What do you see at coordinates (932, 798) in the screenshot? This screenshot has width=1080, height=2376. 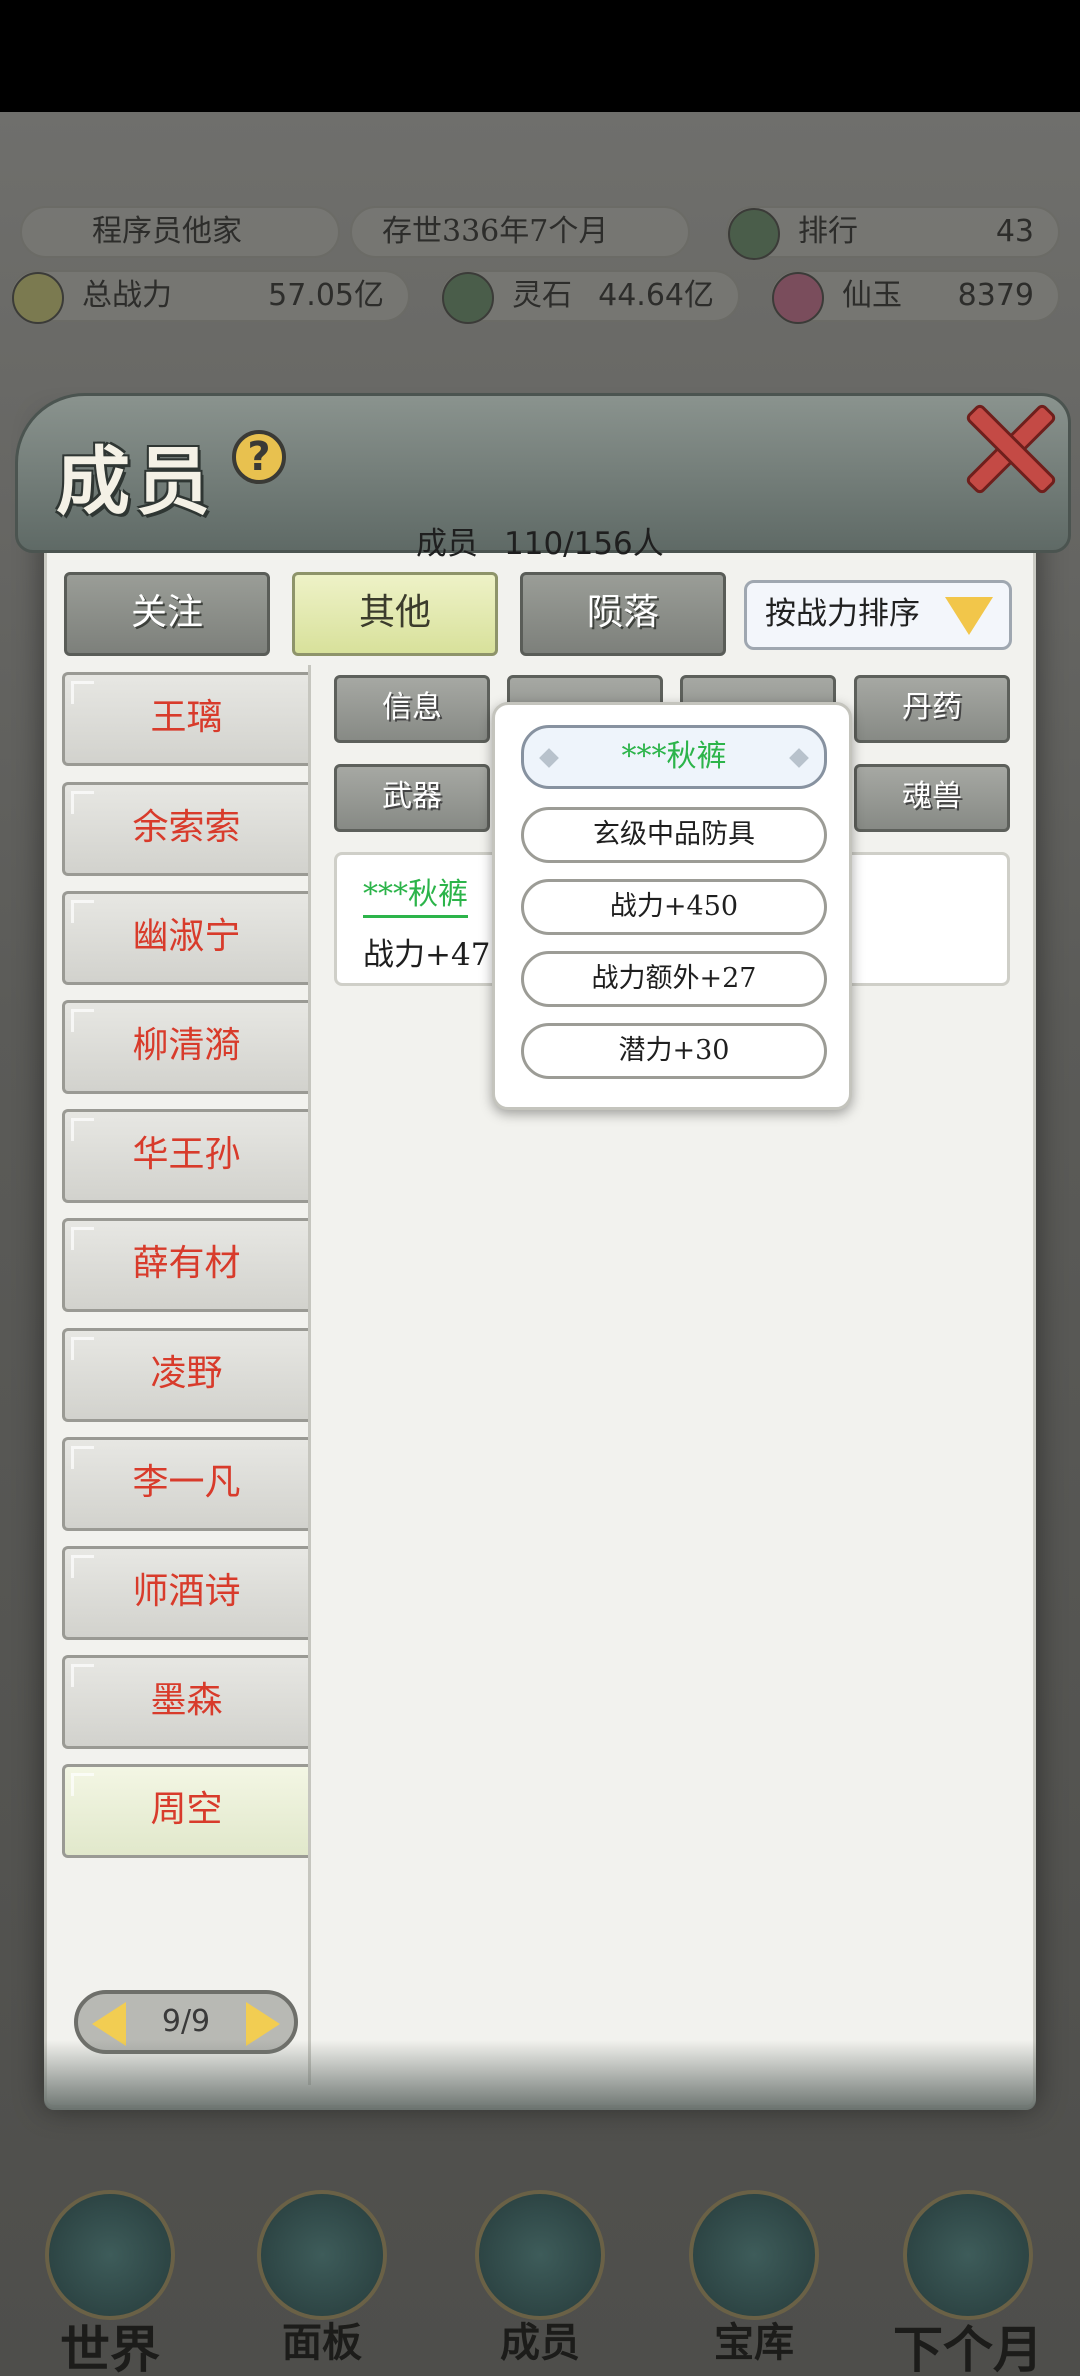 I see `subtab-beast: 魂兽` at bounding box center [932, 798].